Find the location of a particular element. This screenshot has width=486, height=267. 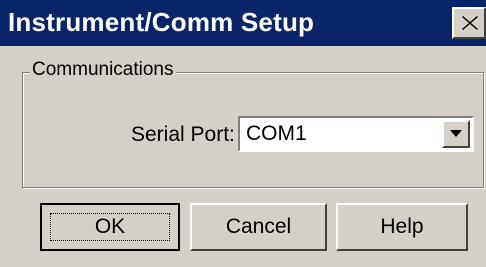

help-button-label: Help is located at coordinates (402, 226).